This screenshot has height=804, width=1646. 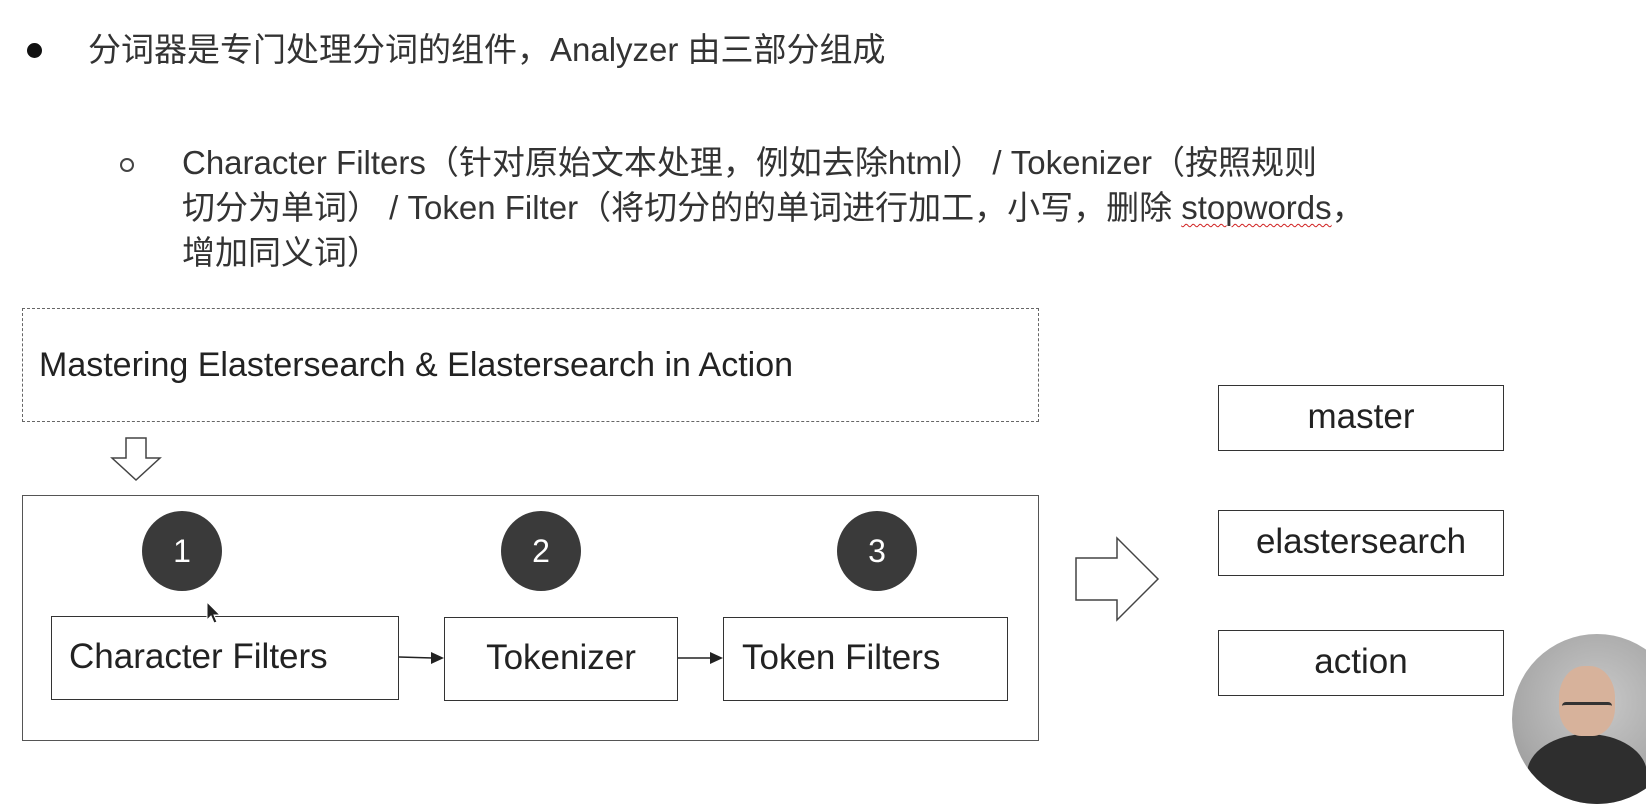 What do you see at coordinates (1586, 769) in the screenshot?
I see `presenter-body` at bounding box center [1586, 769].